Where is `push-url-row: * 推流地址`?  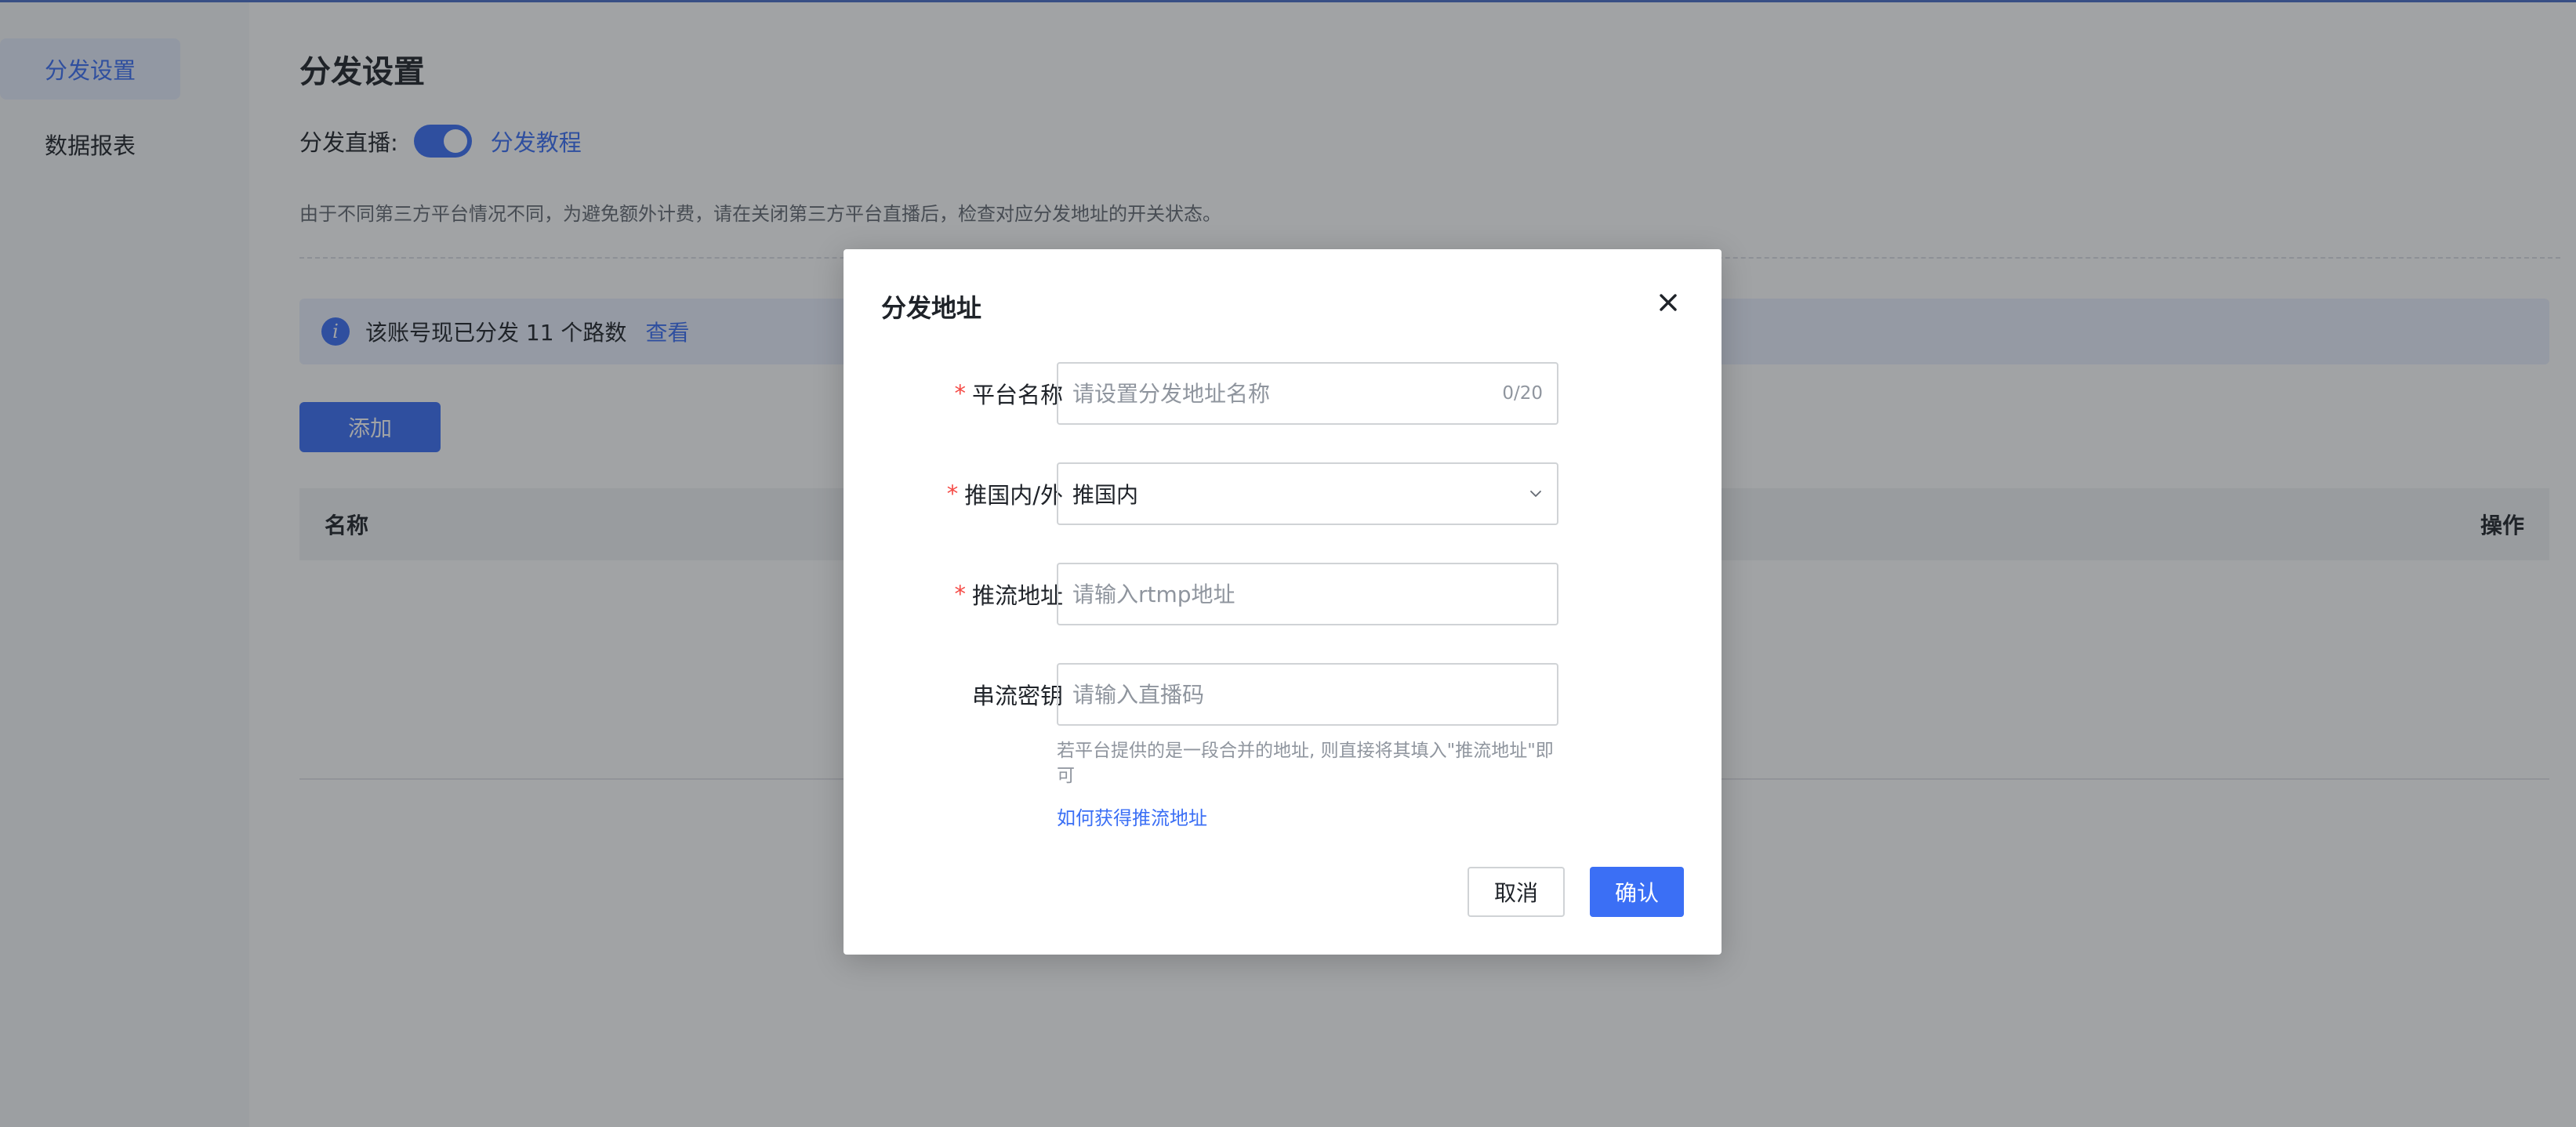 push-url-row: * 推流地址 is located at coordinates (1283, 594).